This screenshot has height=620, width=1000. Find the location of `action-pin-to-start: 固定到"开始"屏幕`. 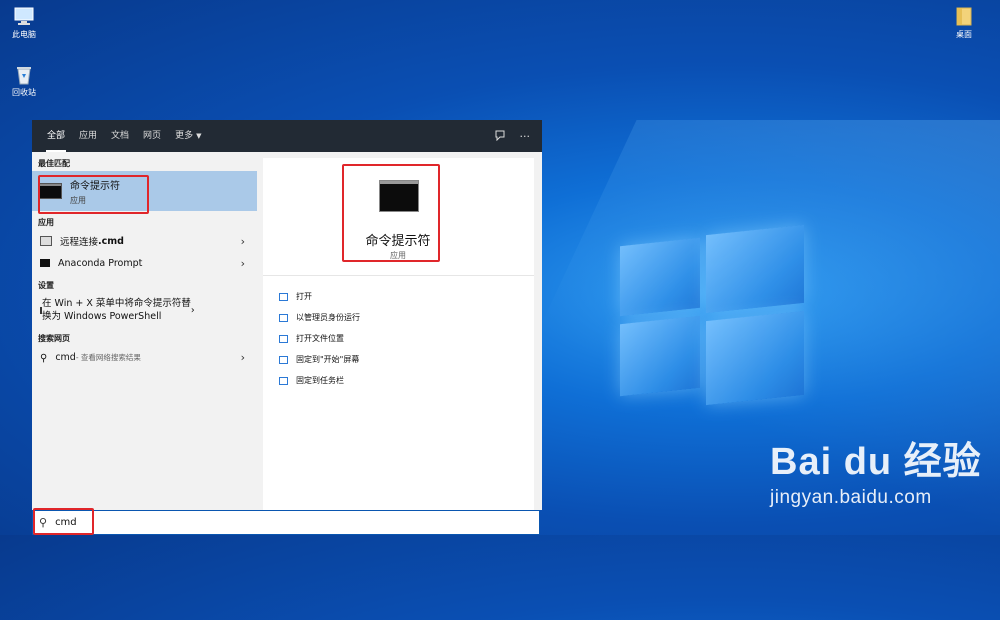

action-pin-to-start: 固定到"开始"屏幕 is located at coordinates (319, 359).